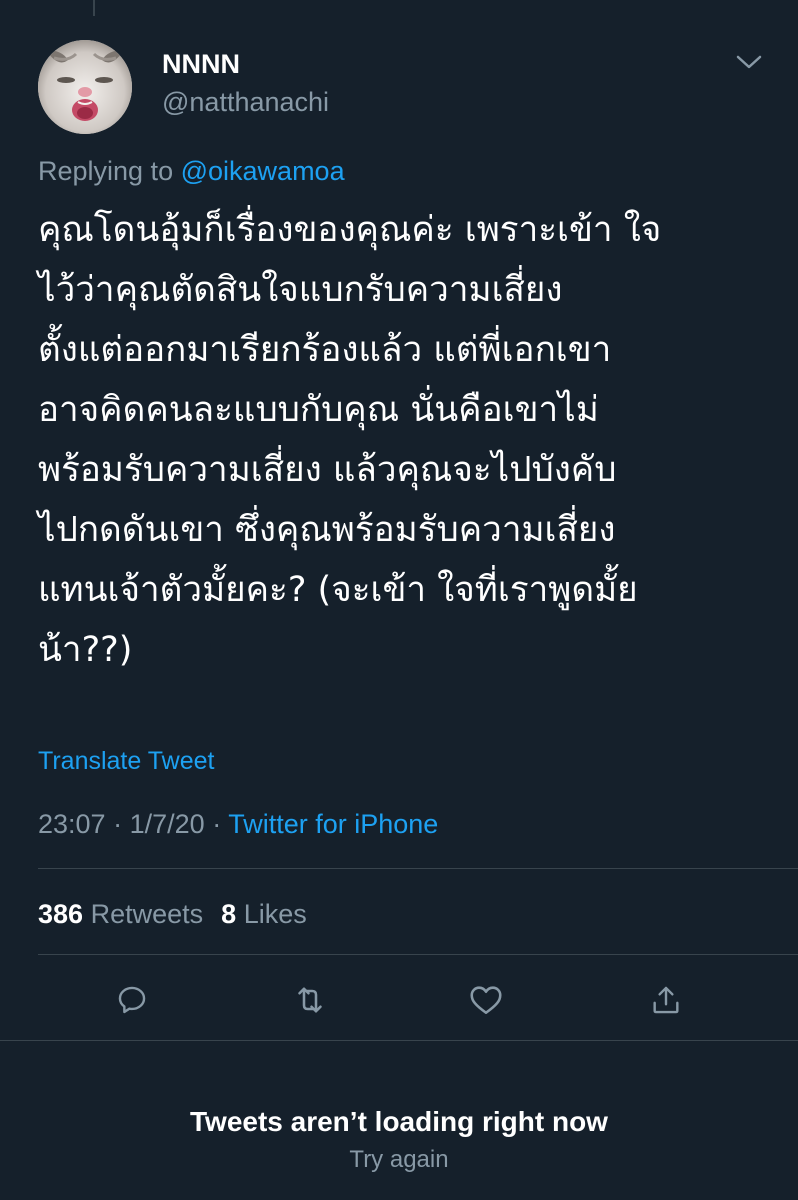 The image size is (798, 1200). I want to click on retweet-icon, so click(310, 1000).